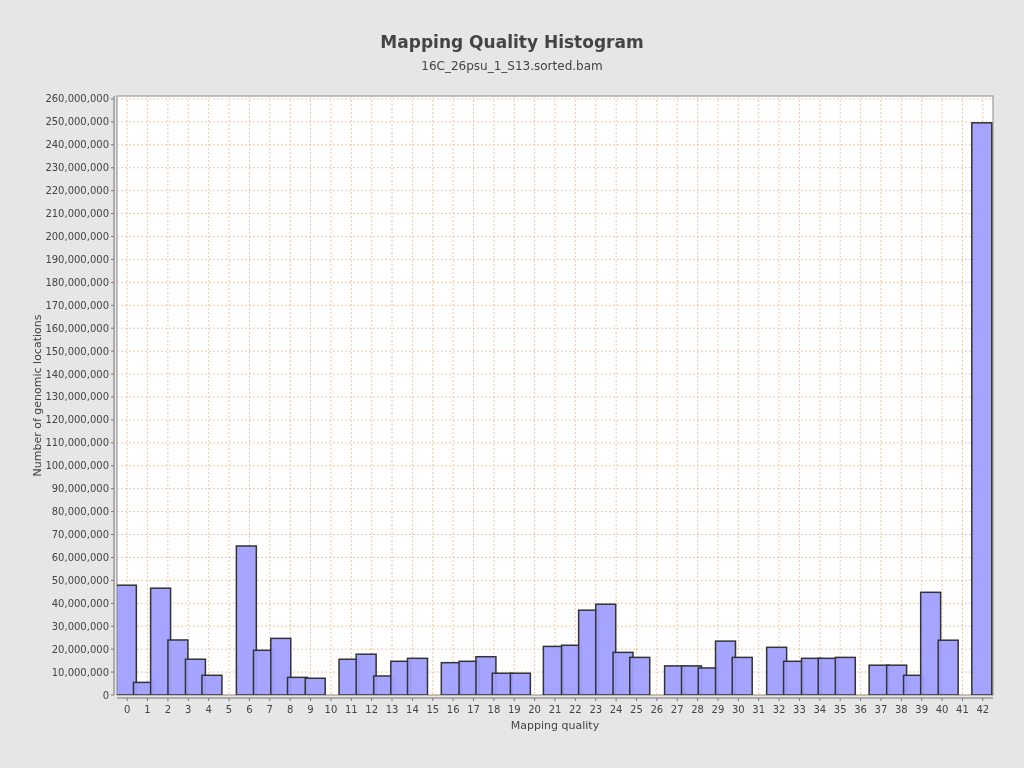  What do you see at coordinates (473, 709) in the screenshot?
I see `x-tick-label: 17` at bounding box center [473, 709].